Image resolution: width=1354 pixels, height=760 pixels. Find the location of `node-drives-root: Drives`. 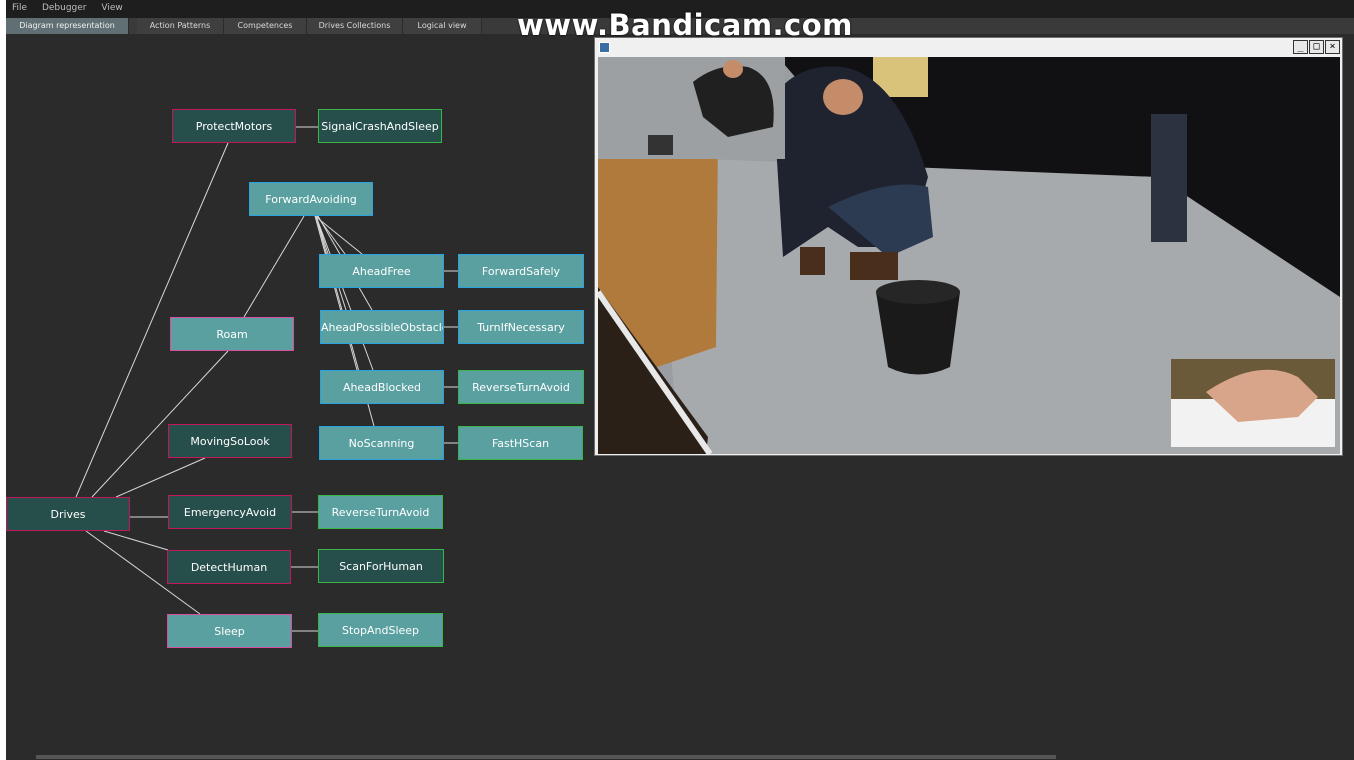

node-drives-root: Drives is located at coordinates (68, 514).